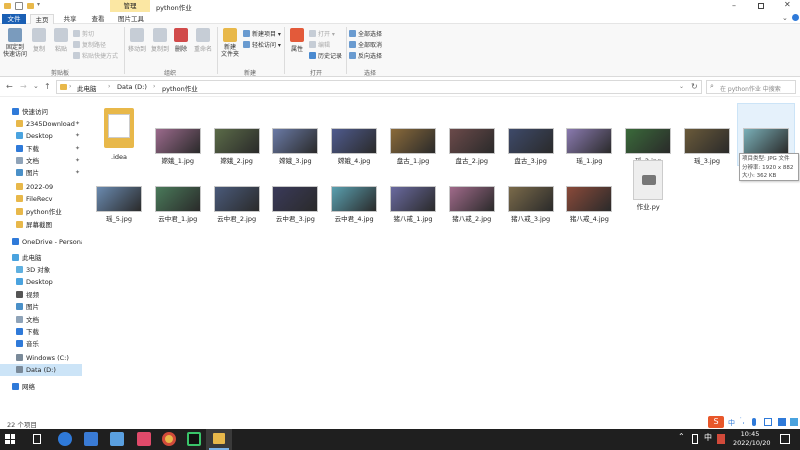 This screenshot has height=450, width=800. I want to click on forward-arrow-icon: →, so click(23, 86).